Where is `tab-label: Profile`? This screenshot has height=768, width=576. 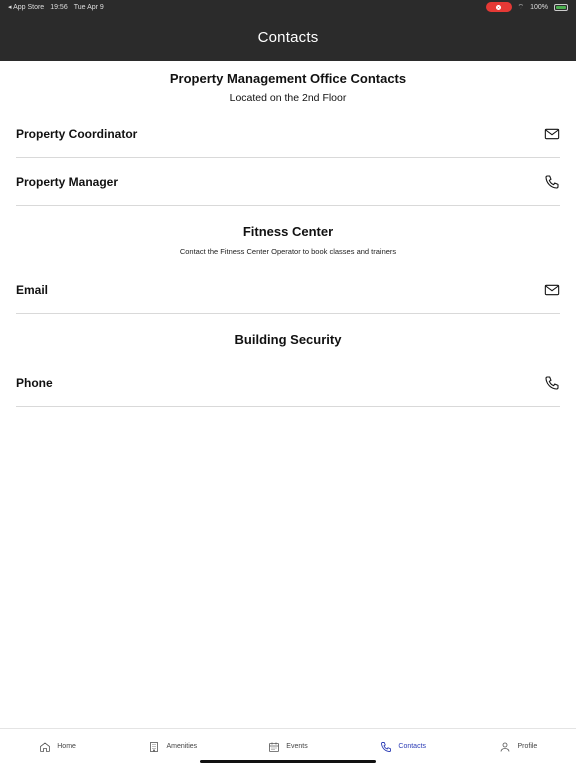
tab-label: Profile is located at coordinates (527, 746).